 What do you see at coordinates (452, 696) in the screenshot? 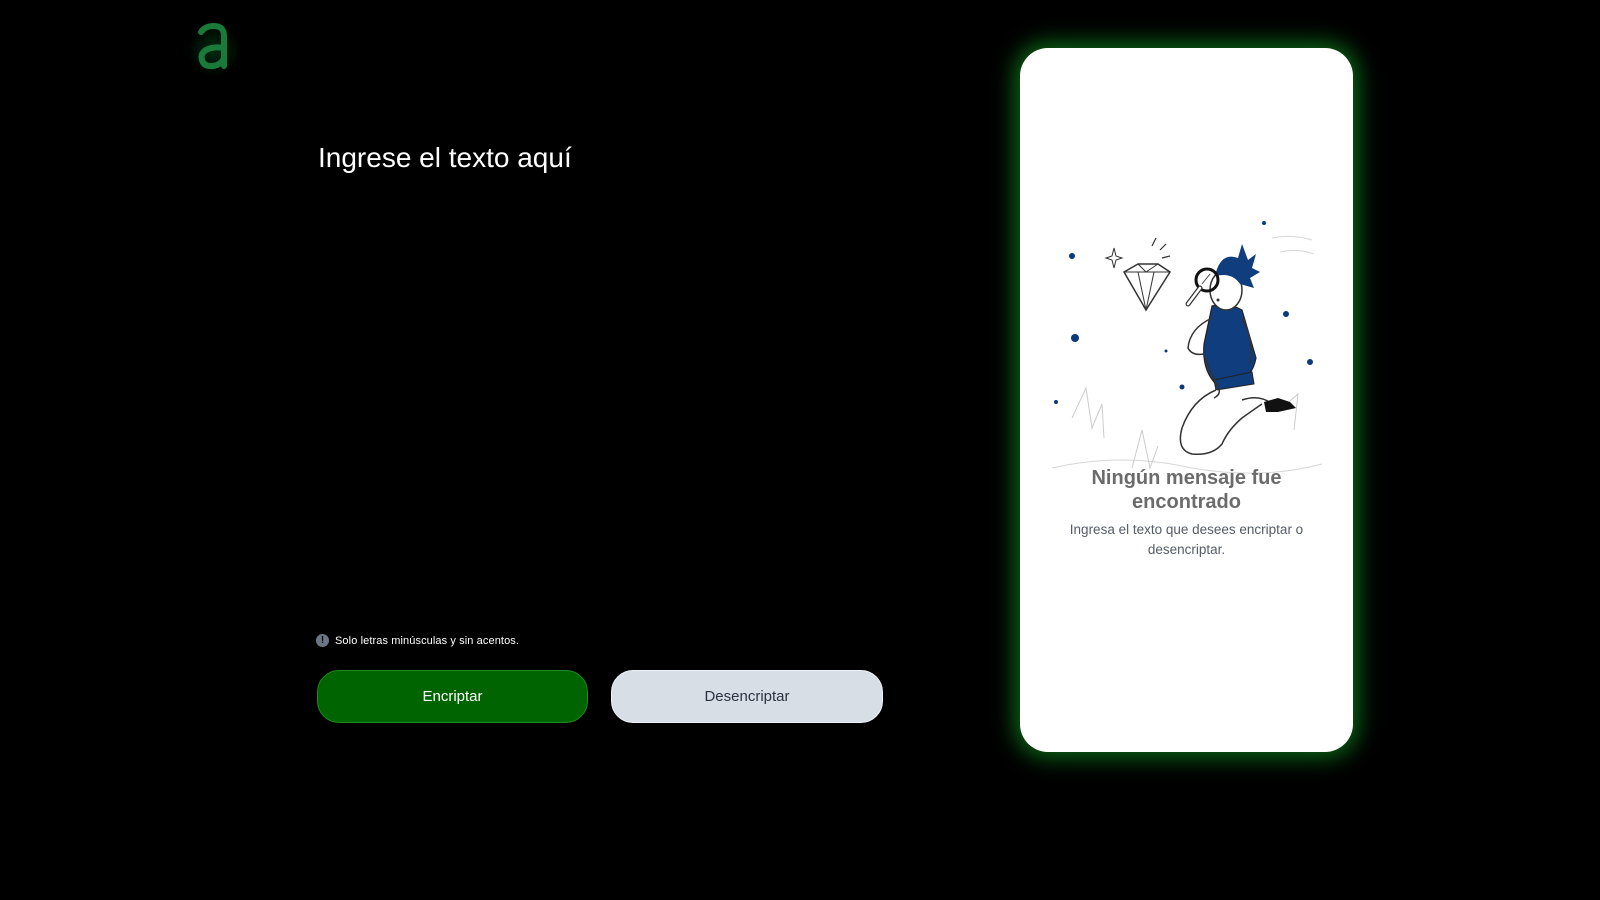
I see `encrypt-button: Encriptar` at bounding box center [452, 696].